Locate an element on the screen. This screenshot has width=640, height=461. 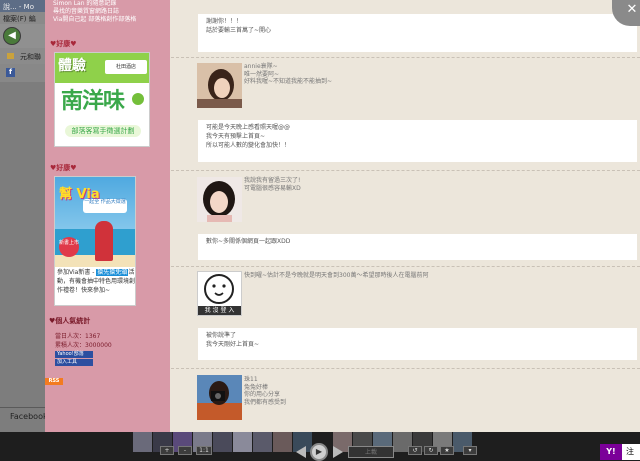
comment-author: annie衰隊~ is located at coordinates (261, 66).